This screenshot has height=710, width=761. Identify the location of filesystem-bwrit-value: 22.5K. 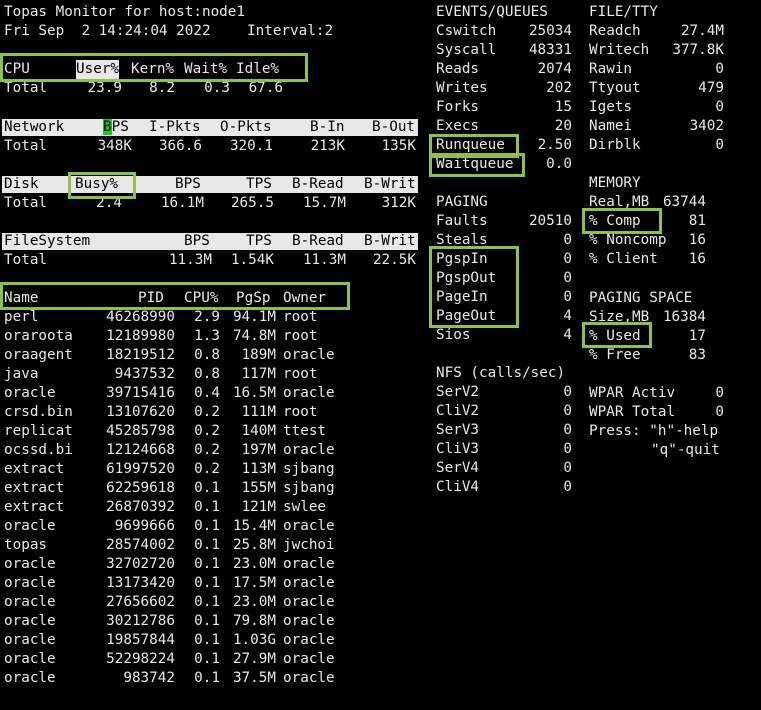
(394, 260).